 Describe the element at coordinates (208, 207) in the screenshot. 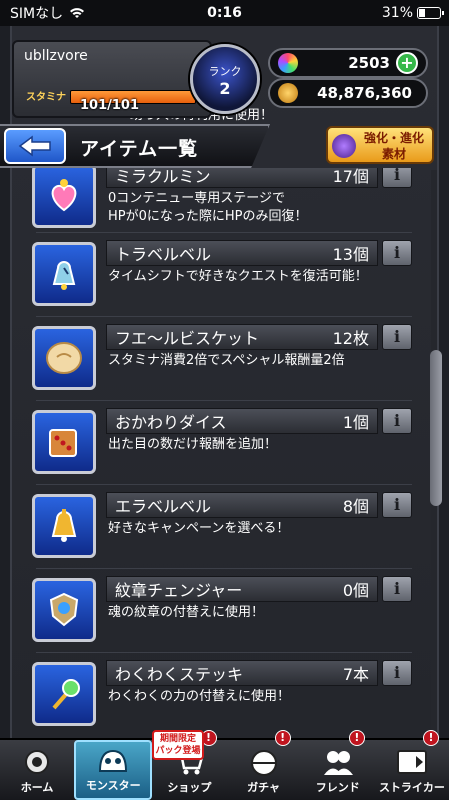

I see `item-description: 0コンテニュー専用ステージで HPが0になった際にHPのみ回復！` at that location.